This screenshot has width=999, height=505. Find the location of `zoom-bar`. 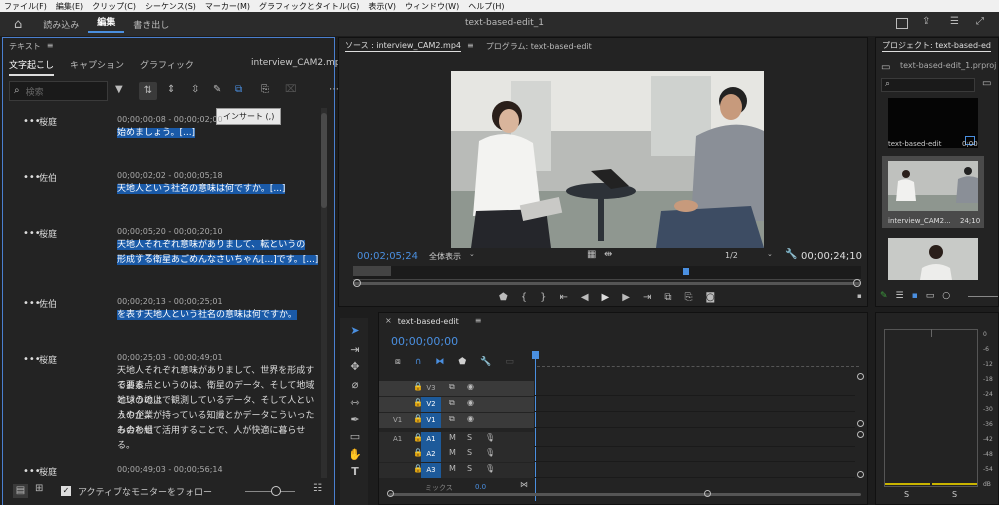

zoom-bar is located at coordinates (607, 283).